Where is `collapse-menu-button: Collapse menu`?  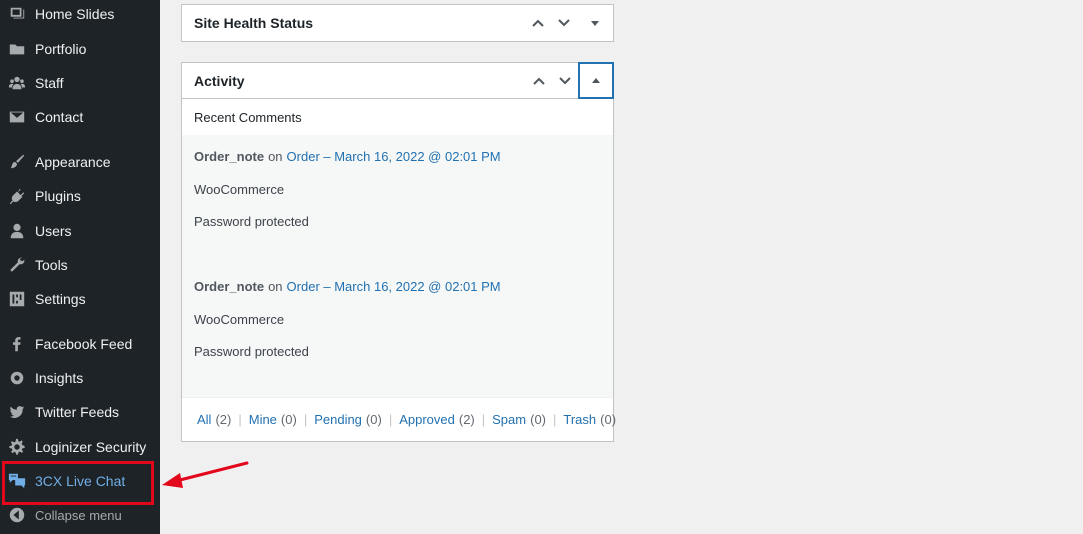 collapse-menu-button: Collapse menu is located at coordinates (80, 515).